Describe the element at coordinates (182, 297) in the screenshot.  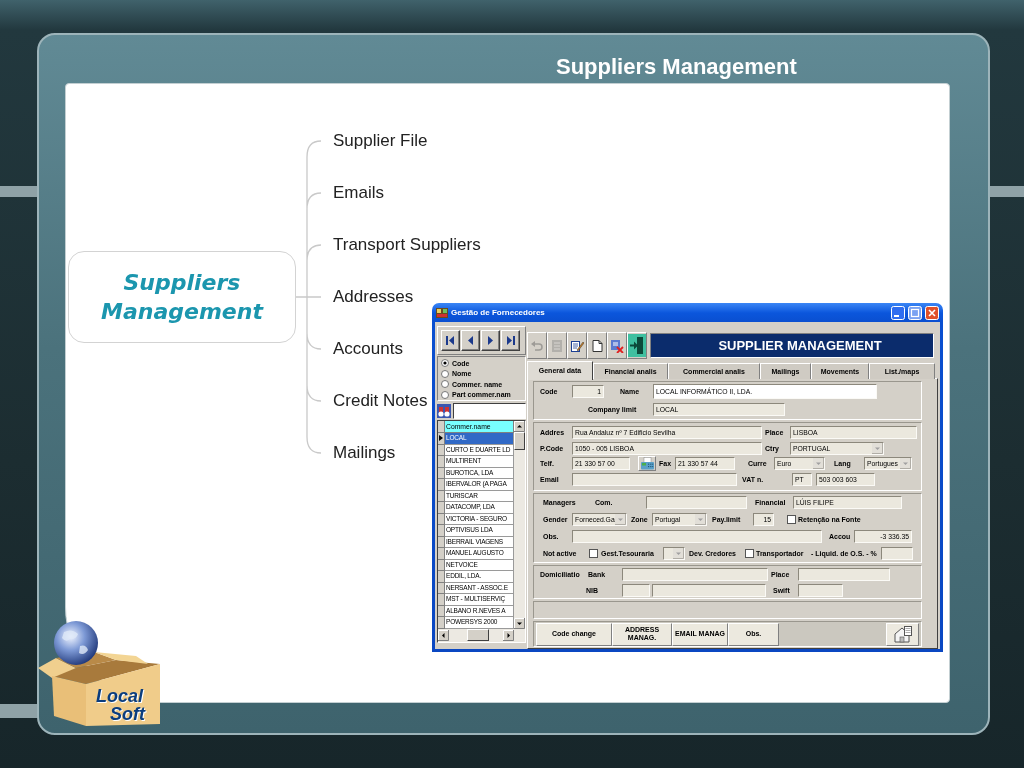
I see `central-topic: Suppliers Management` at that location.